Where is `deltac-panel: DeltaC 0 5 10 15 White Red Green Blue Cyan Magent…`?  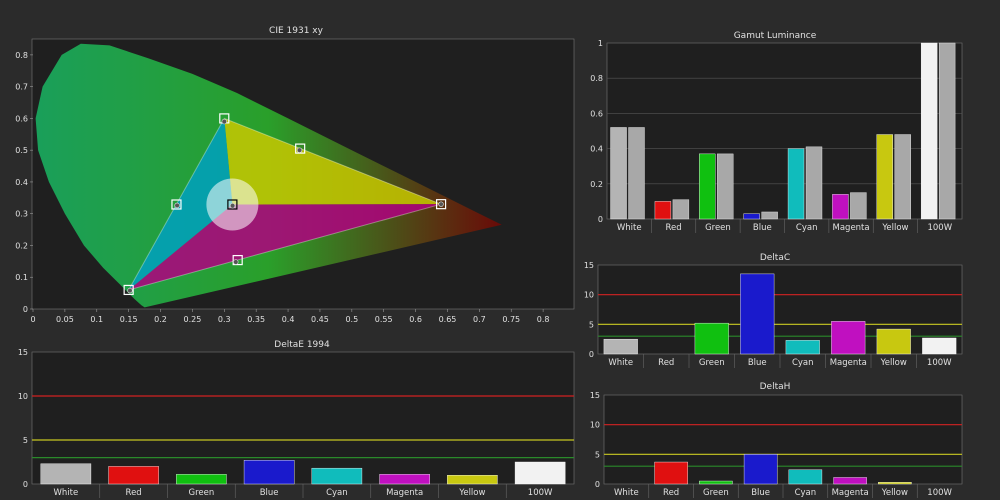 deltac-panel: DeltaC 0 5 10 15 White Red Green Blue Cyan Magent… is located at coordinates (773, 310).